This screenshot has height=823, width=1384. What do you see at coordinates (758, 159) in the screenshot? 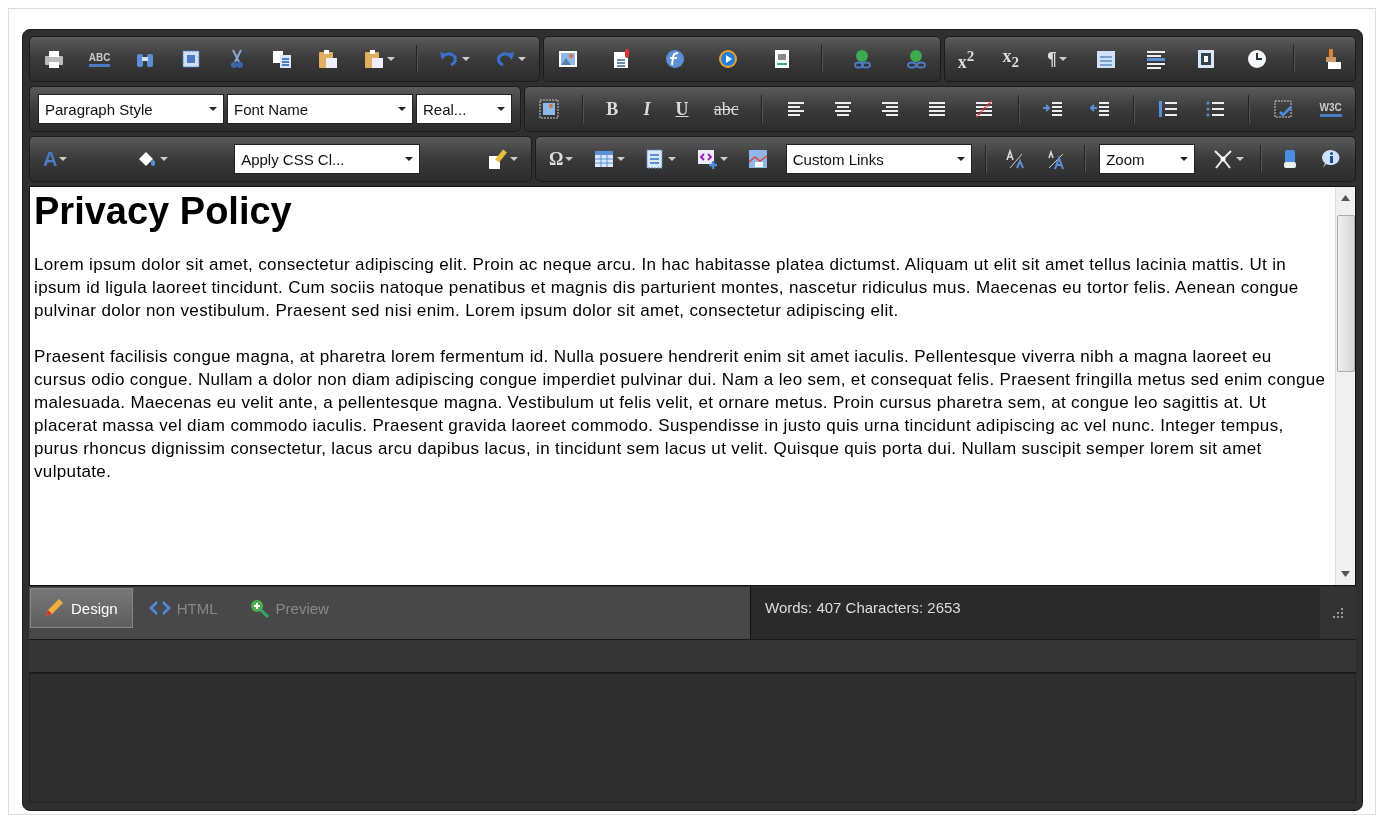
I see `image-link-icon` at bounding box center [758, 159].